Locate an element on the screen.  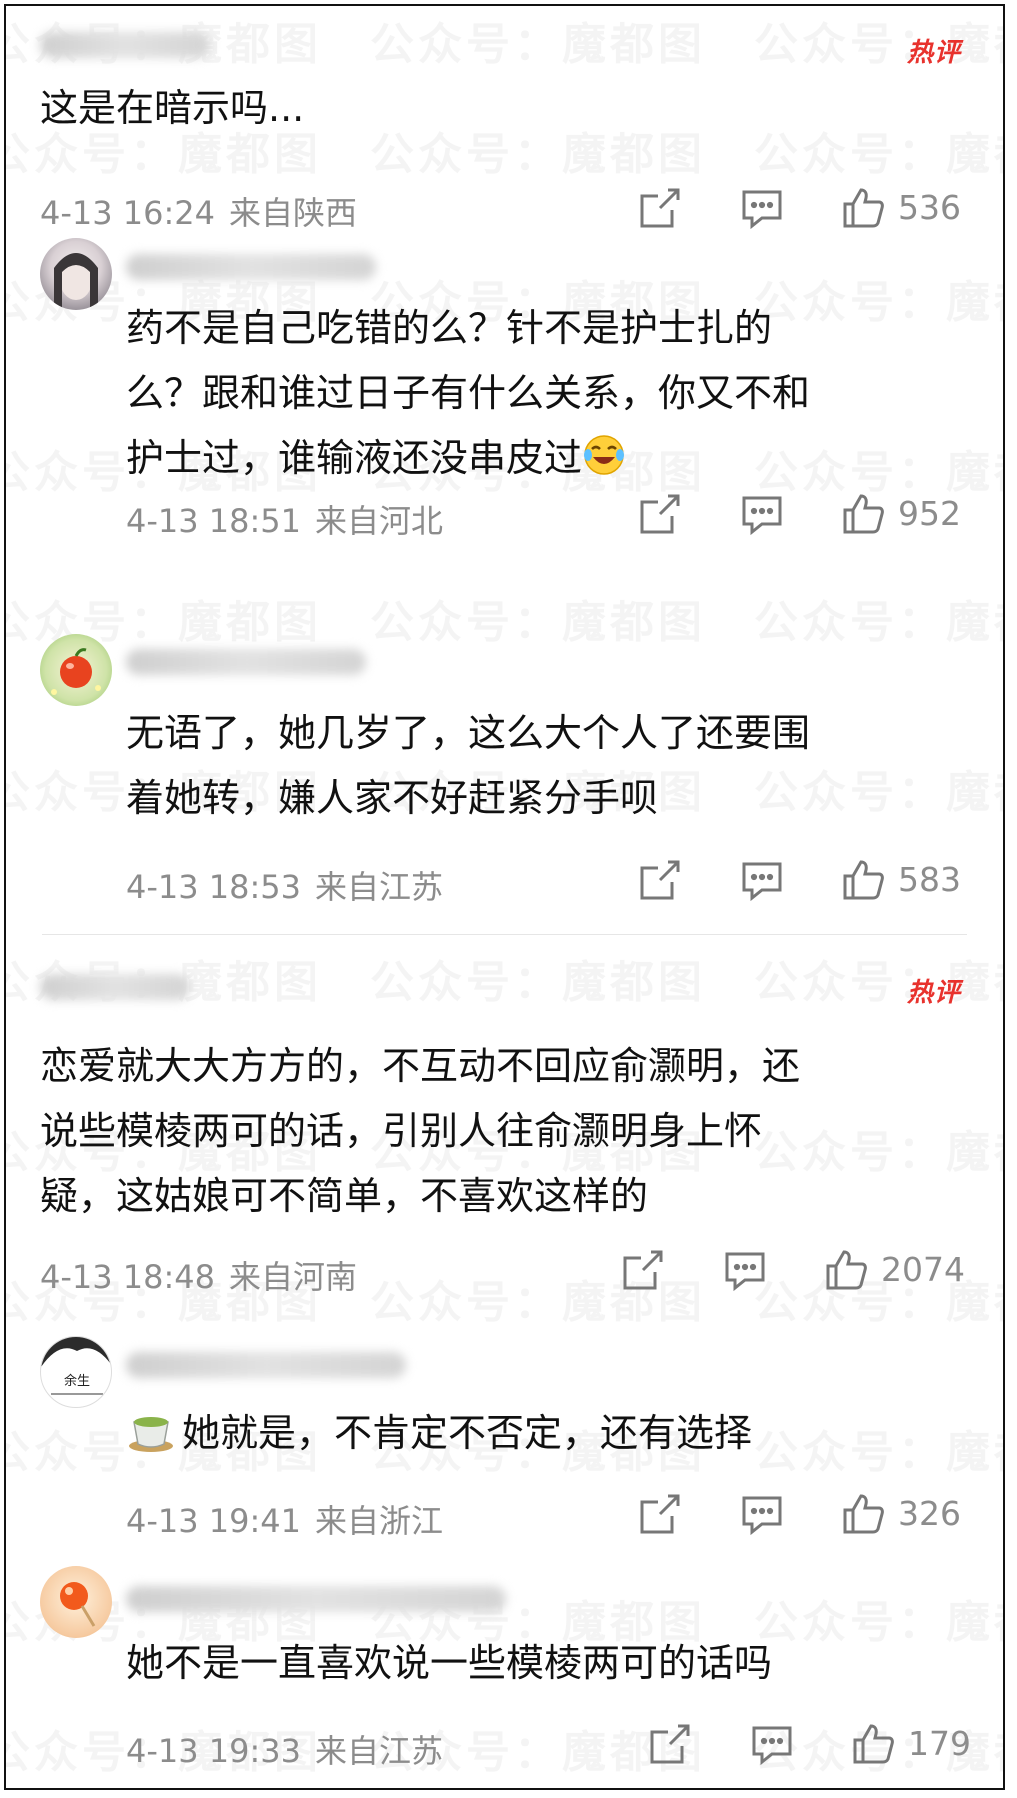
laugh-cry-emoji-icon is located at coordinates (604, 454).